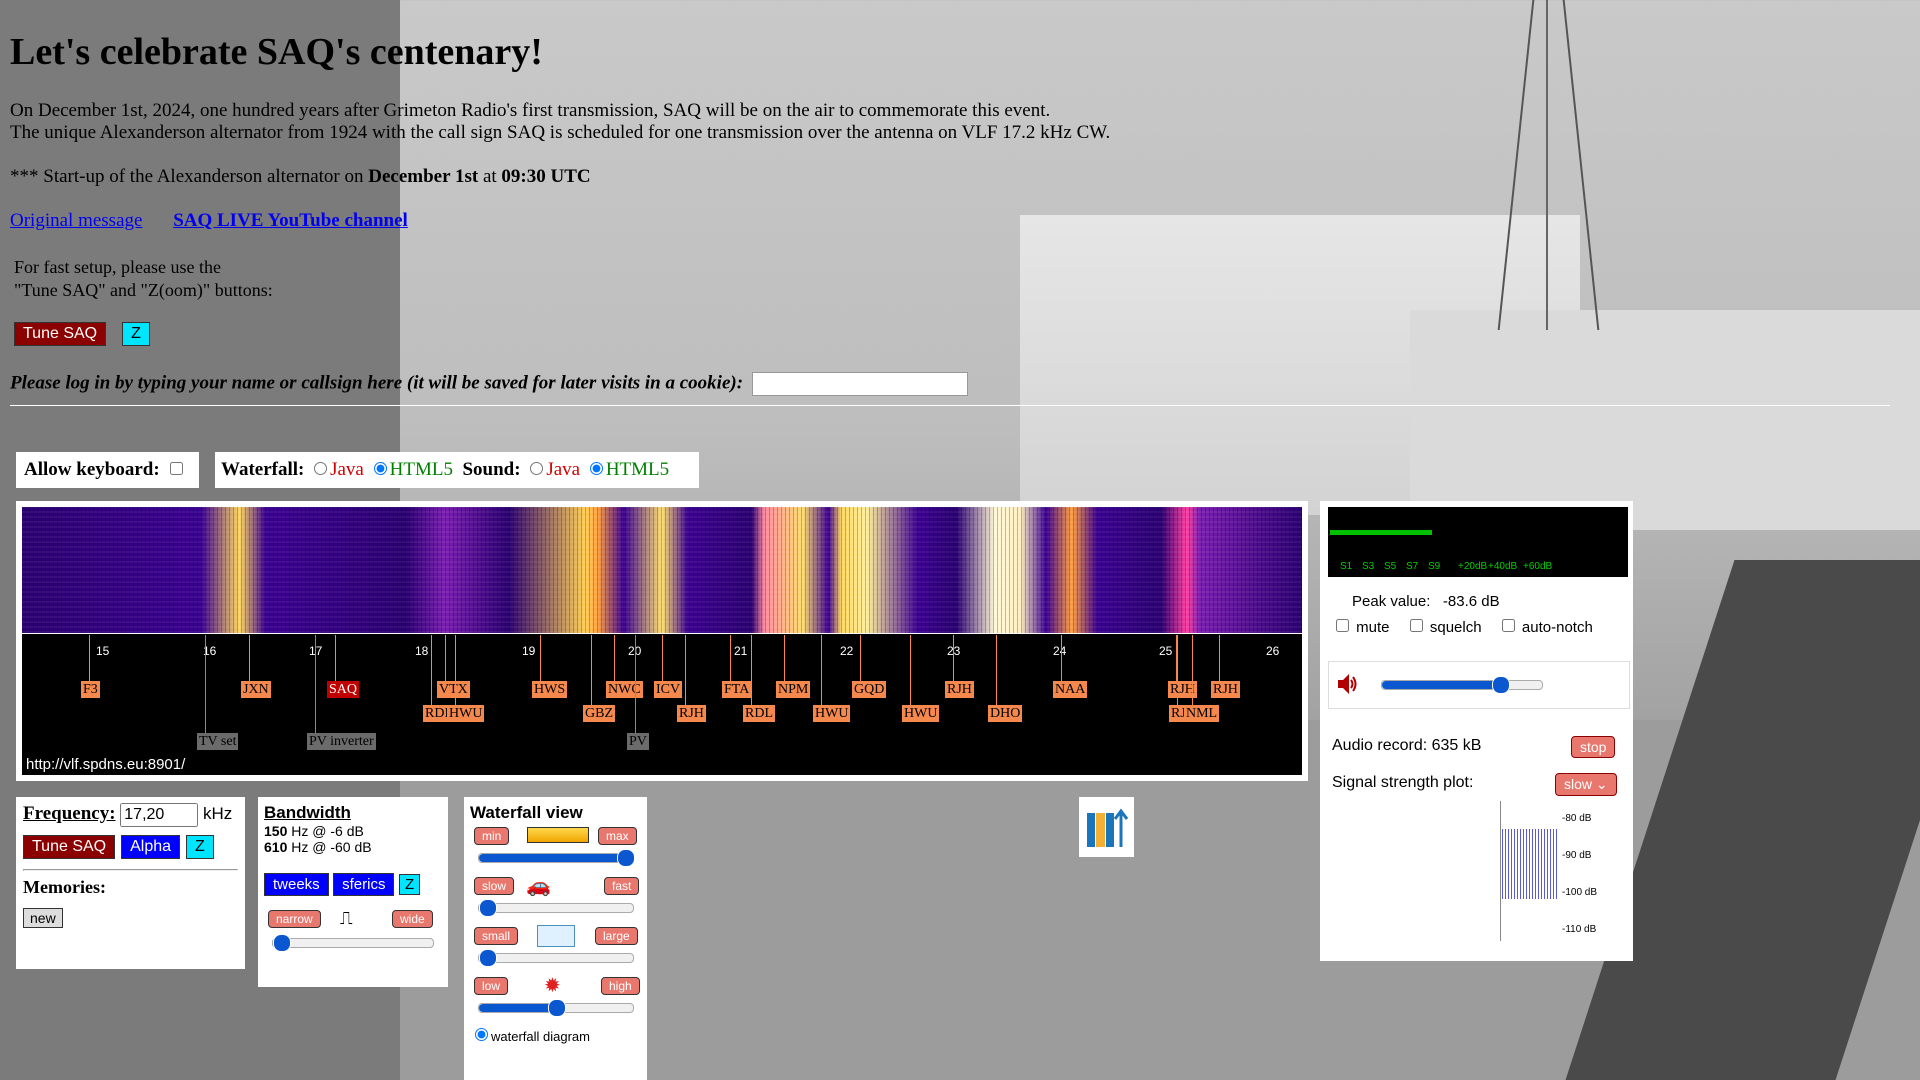 The image size is (1920, 1080). I want to click on range-slider, so click(557, 858).